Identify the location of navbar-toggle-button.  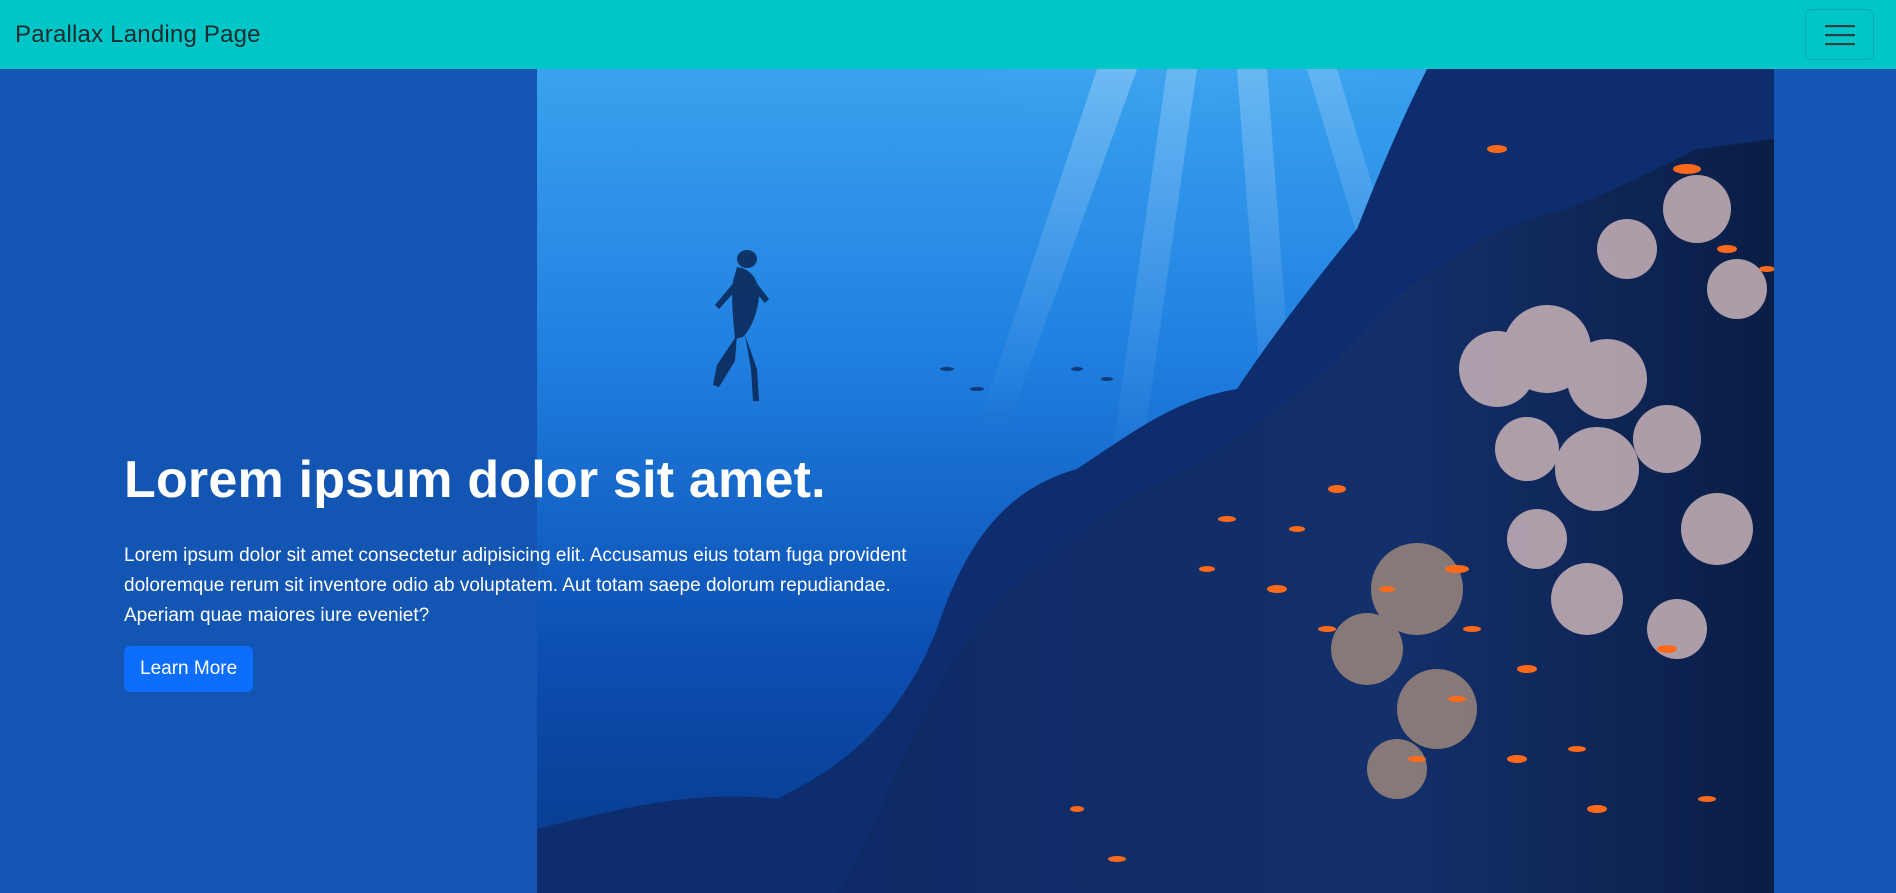
(1839, 34).